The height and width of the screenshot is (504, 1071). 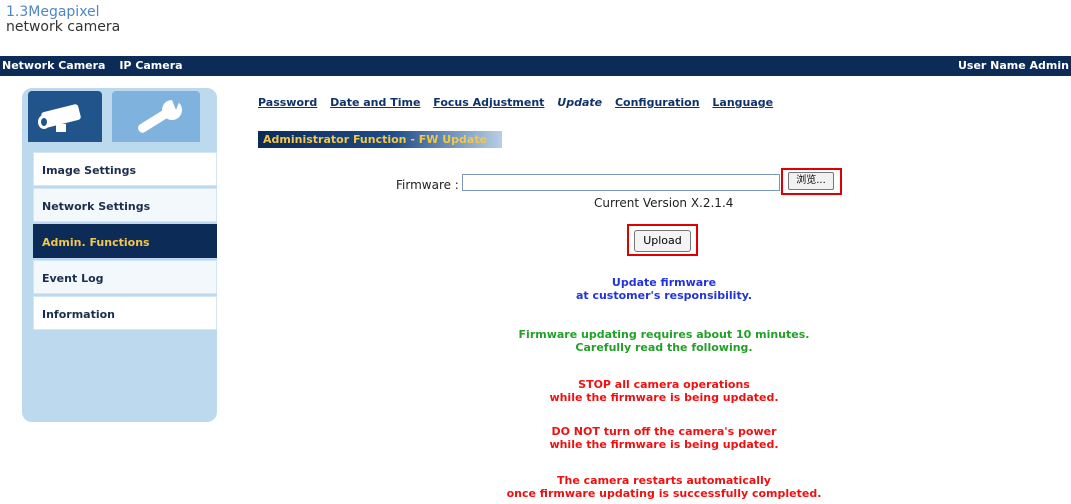 I want to click on warning-stop-line-1: STOP all camera operations, so click(x=664, y=384).